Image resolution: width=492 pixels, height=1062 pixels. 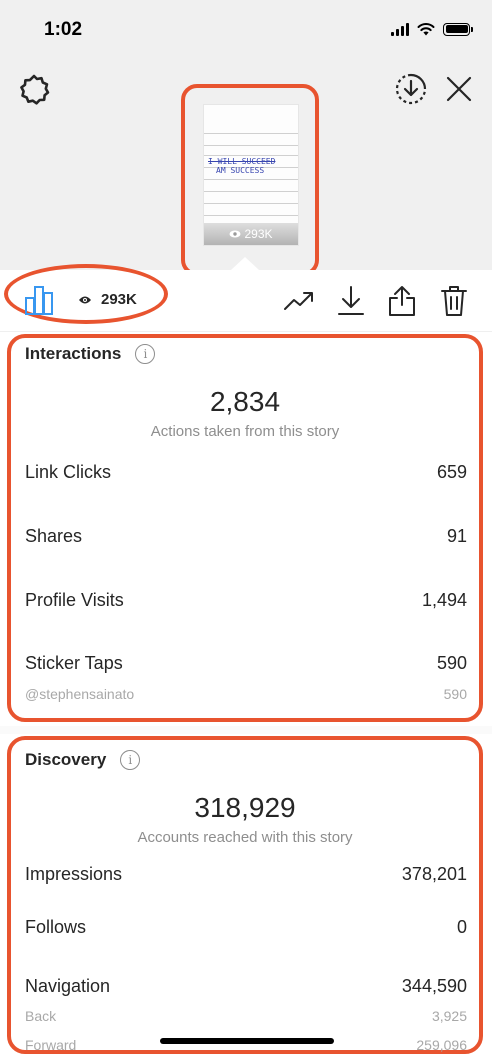 I want to click on share-icon, so click(x=402, y=301).